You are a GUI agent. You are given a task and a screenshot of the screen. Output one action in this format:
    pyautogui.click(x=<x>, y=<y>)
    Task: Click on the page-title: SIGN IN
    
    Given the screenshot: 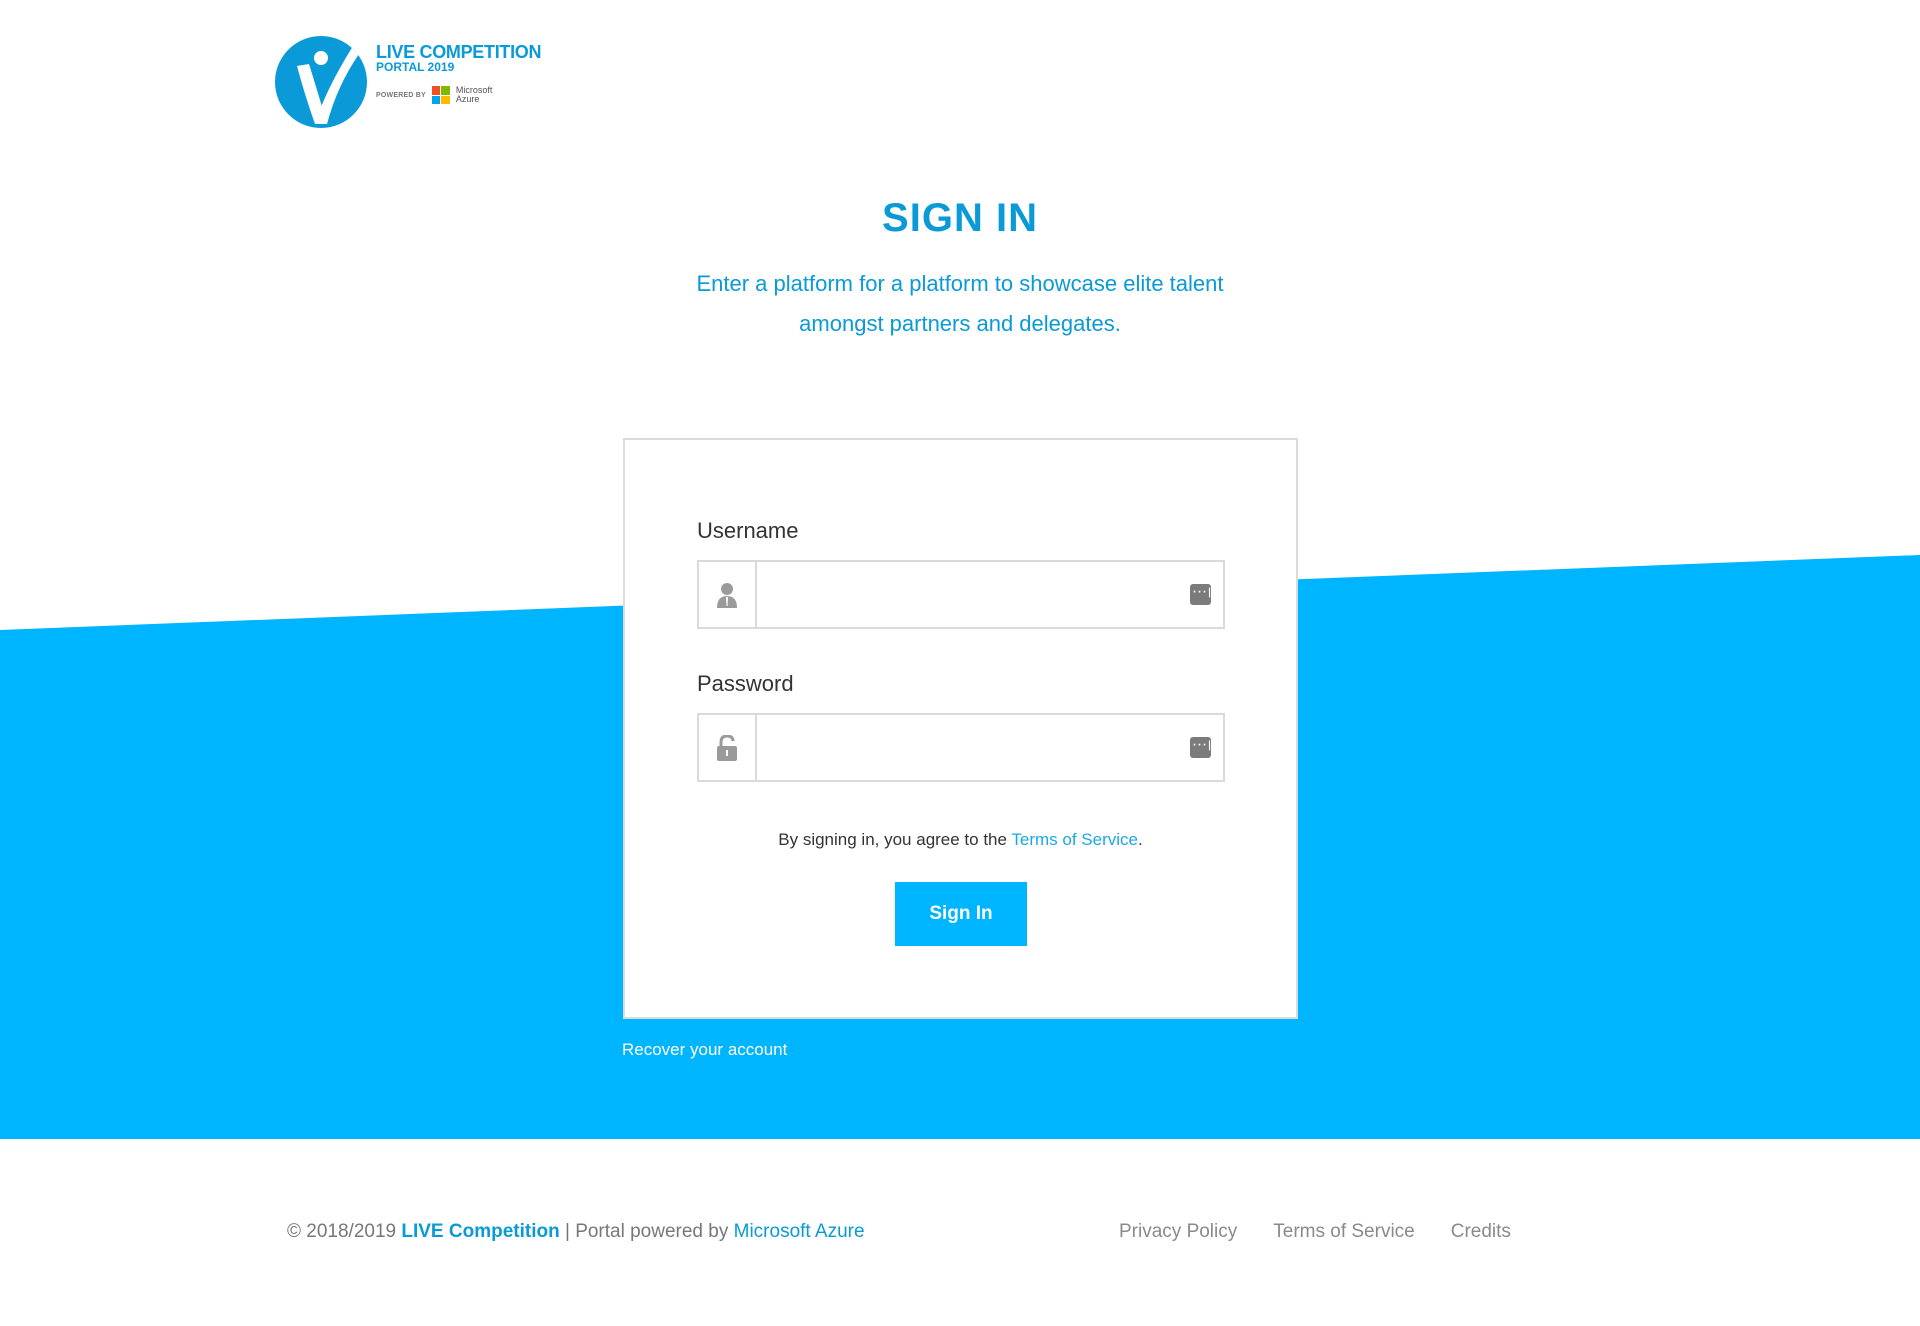 What is the action you would take?
    pyautogui.click(x=960, y=218)
    